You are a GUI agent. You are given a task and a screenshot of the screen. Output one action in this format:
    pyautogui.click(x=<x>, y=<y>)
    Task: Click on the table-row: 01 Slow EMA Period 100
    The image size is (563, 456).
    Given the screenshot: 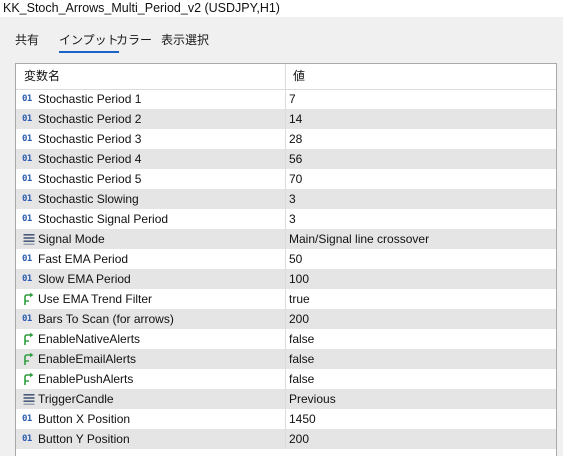 What is the action you would take?
    pyautogui.click(x=286, y=279)
    